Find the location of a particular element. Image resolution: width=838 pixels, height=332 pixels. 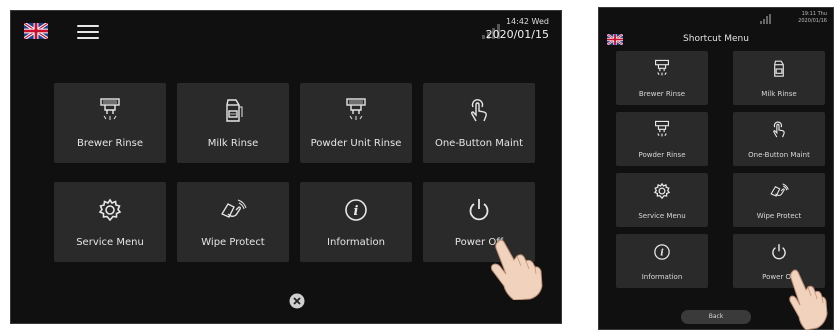

top-bar: 14:42 Wed 2020/01/15 is located at coordinates (286, 33).